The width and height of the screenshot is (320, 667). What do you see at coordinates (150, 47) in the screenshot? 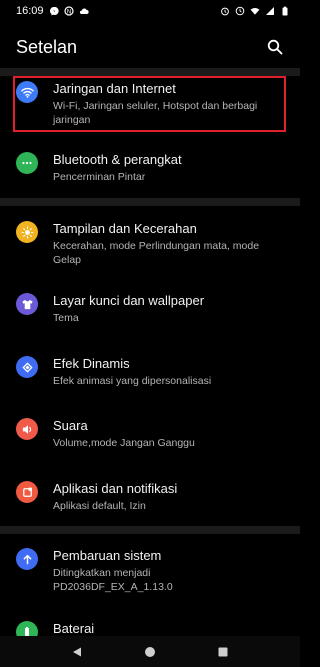
I see `app-bar: Setelan` at bounding box center [150, 47].